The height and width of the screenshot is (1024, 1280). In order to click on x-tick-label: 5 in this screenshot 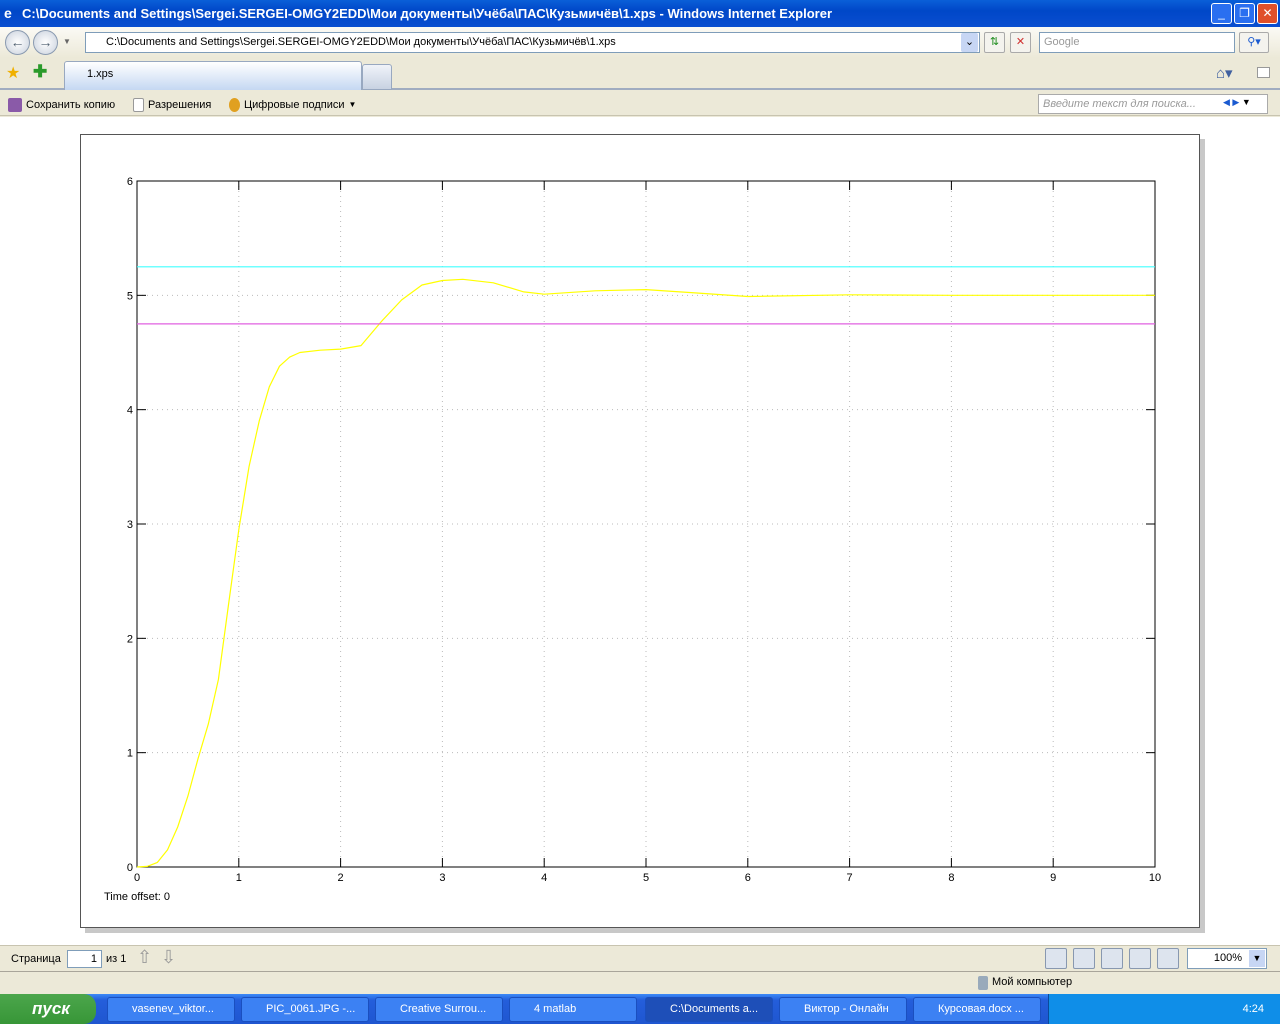, I will do `click(646, 878)`.